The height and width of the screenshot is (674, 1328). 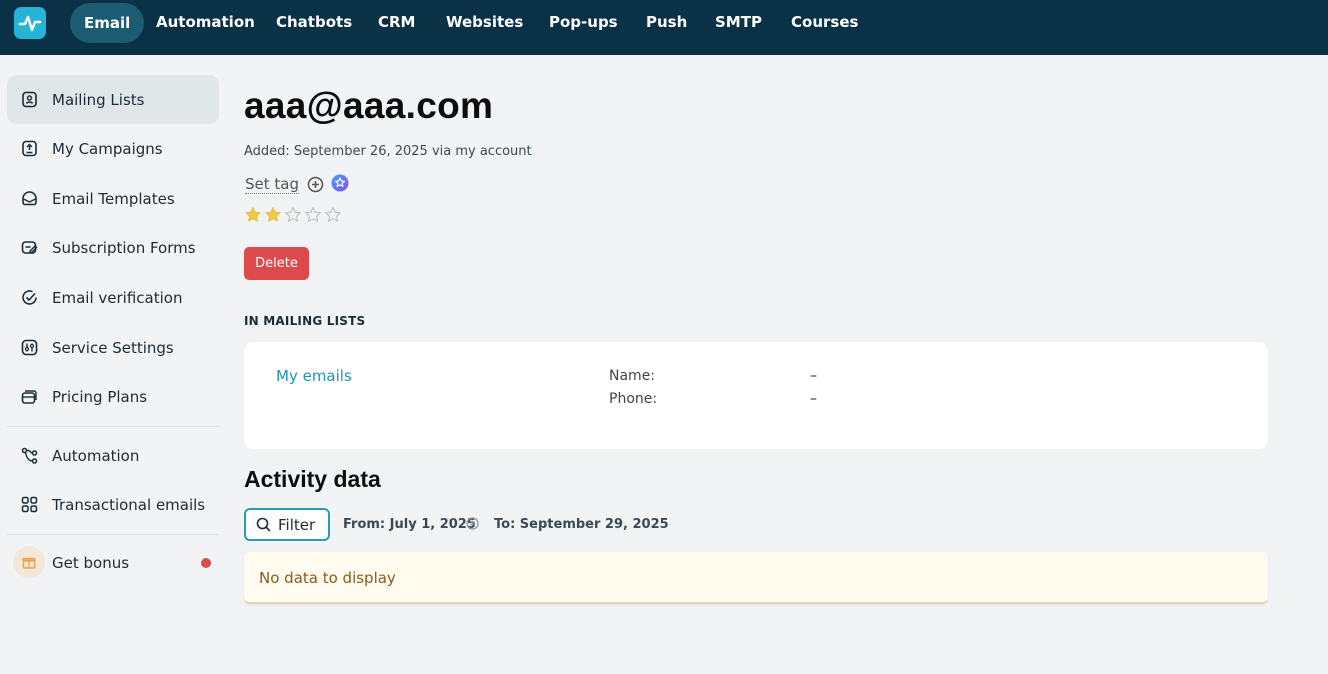 I want to click on nav-email: Email, so click(x=107, y=23).